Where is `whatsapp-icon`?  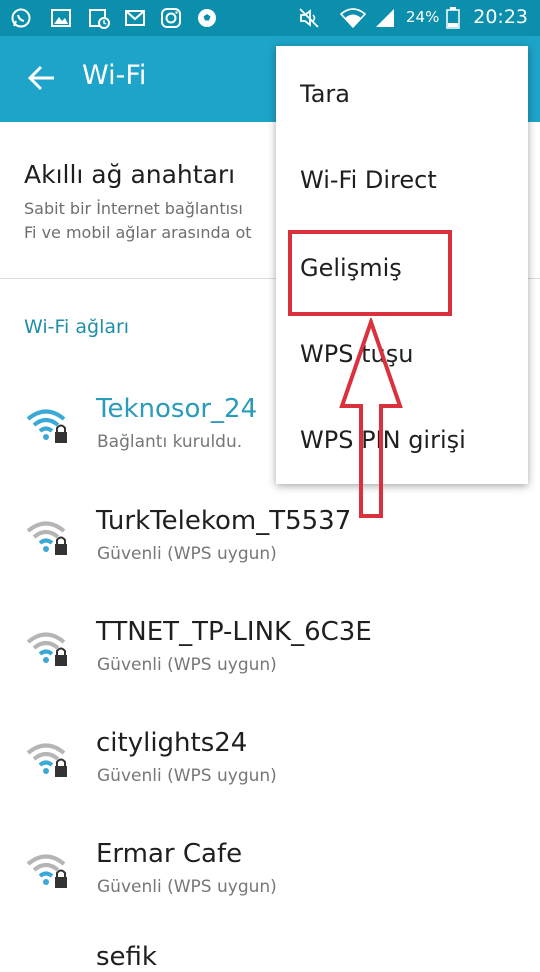 whatsapp-icon is located at coordinates (21, 18).